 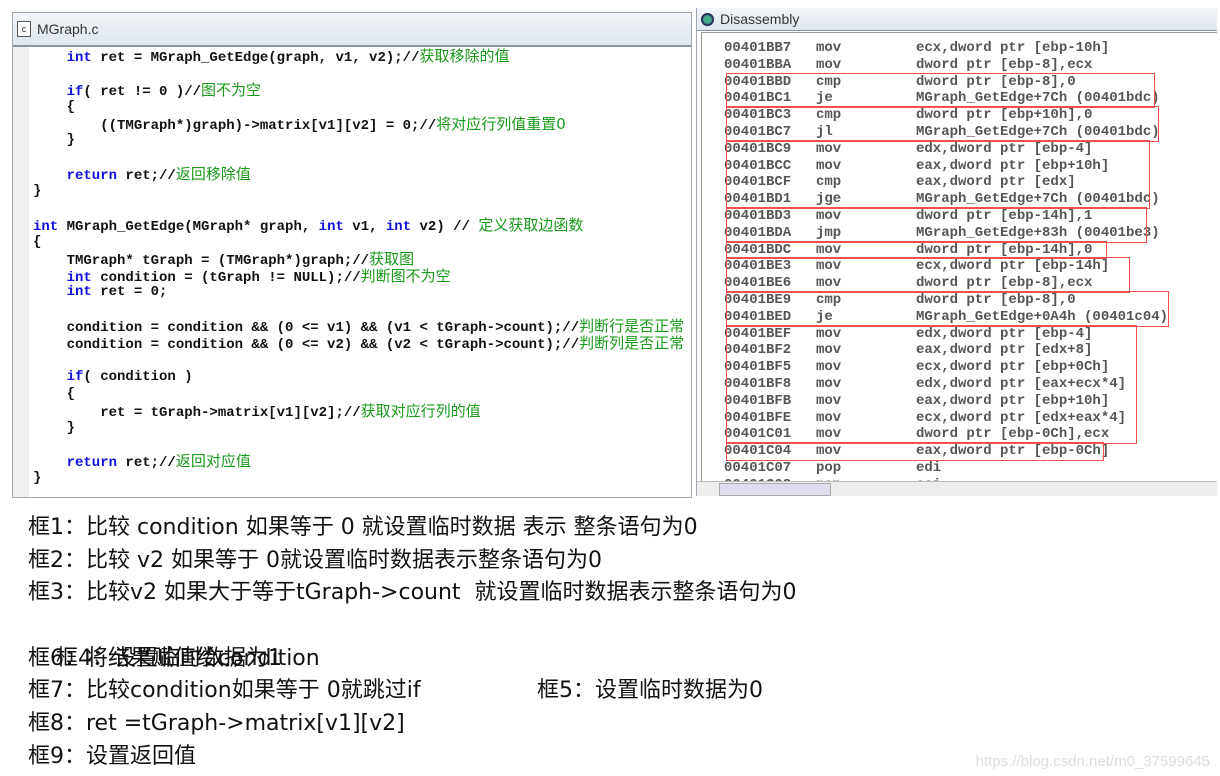 I want to click on scrollbar-thumb, so click(x=775, y=489).